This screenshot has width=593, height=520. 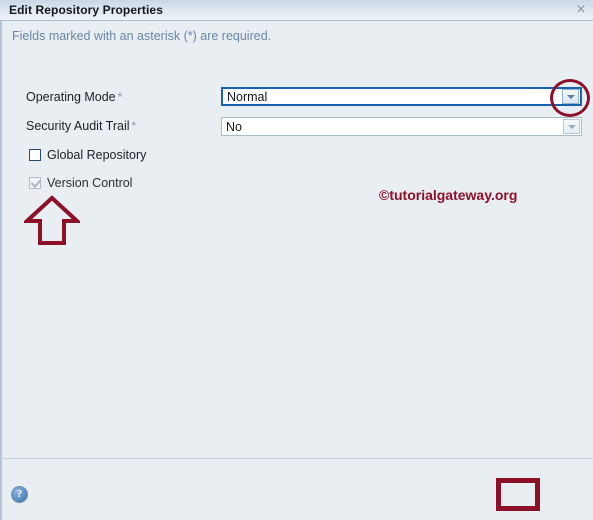 I want to click on dialog-footer: ? OK Cancel, so click(x=296, y=489).